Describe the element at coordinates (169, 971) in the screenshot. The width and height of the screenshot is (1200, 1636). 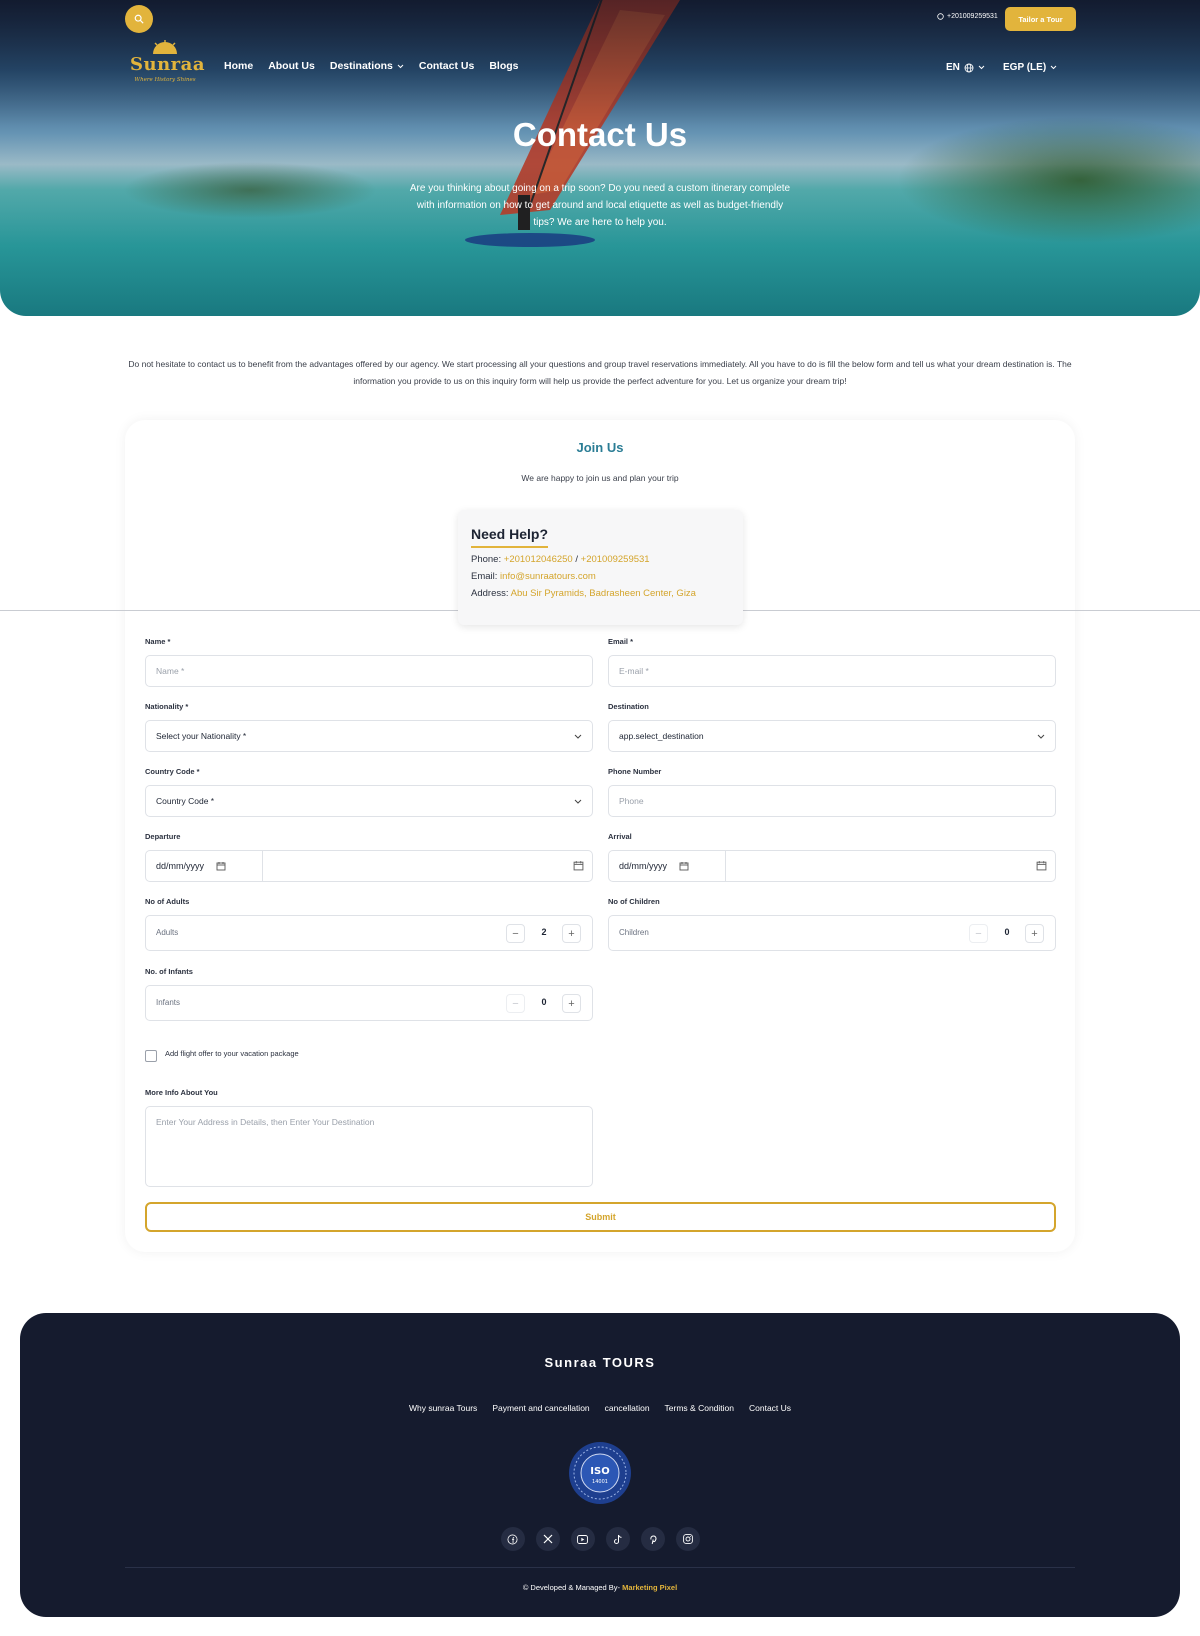
I see `infants-label: No. of Infants` at that location.